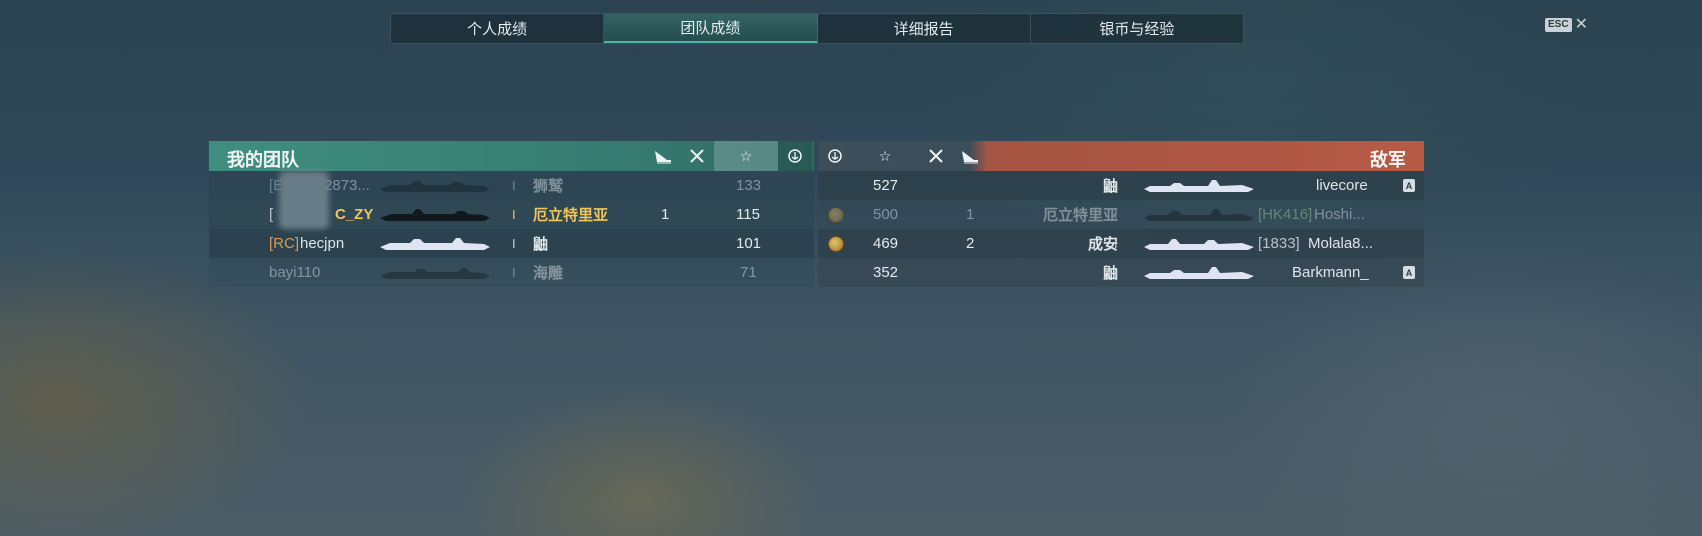  What do you see at coordinates (271, 214) in the screenshot?
I see `player-clan: [` at bounding box center [271, 214].